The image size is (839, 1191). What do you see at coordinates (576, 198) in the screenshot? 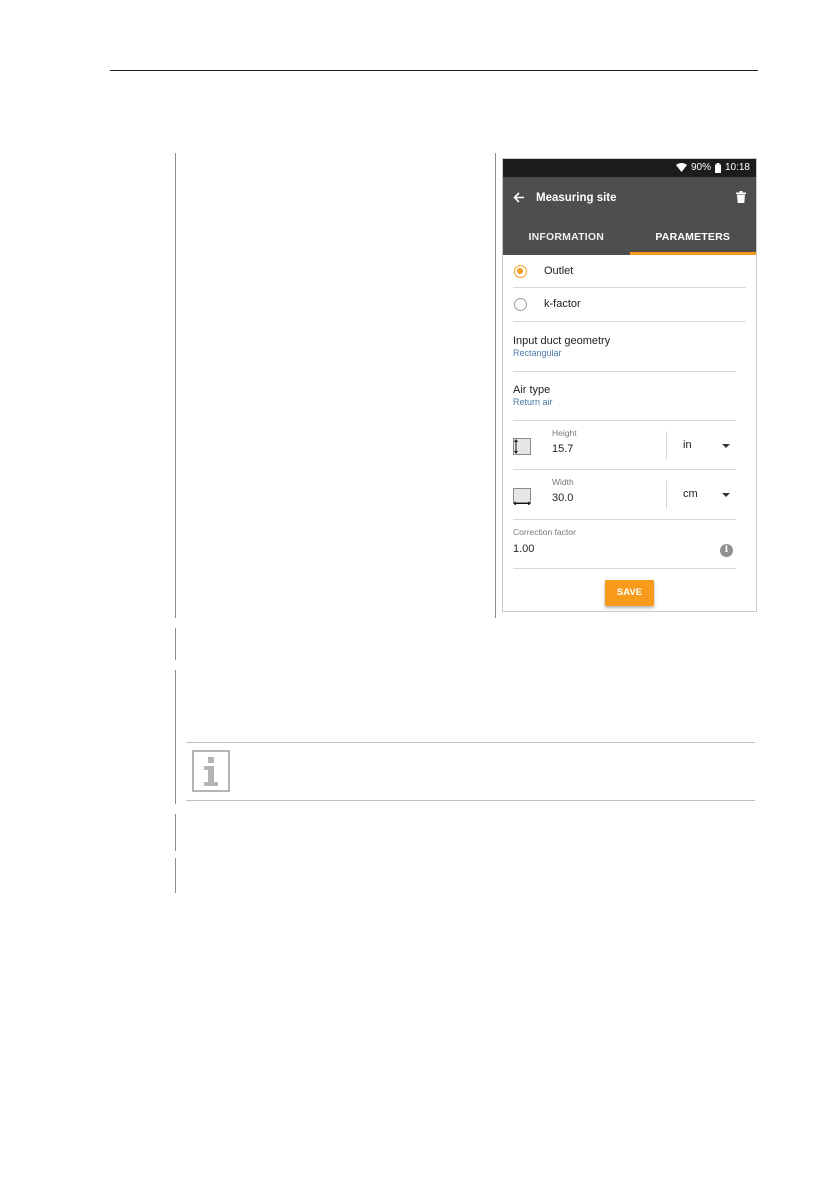
I see `app-title: Measuring site` at bounding box center [576, 198].